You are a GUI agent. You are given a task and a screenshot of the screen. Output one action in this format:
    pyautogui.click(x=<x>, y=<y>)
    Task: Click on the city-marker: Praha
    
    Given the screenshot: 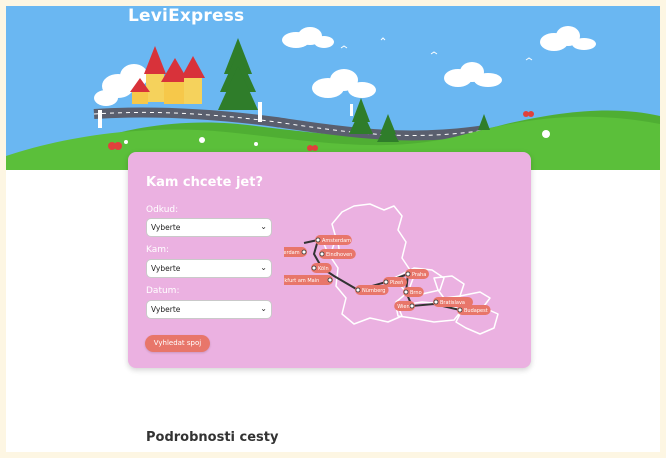 What is the action you would take?
    pyautogui.click(x=417, y=274)
    